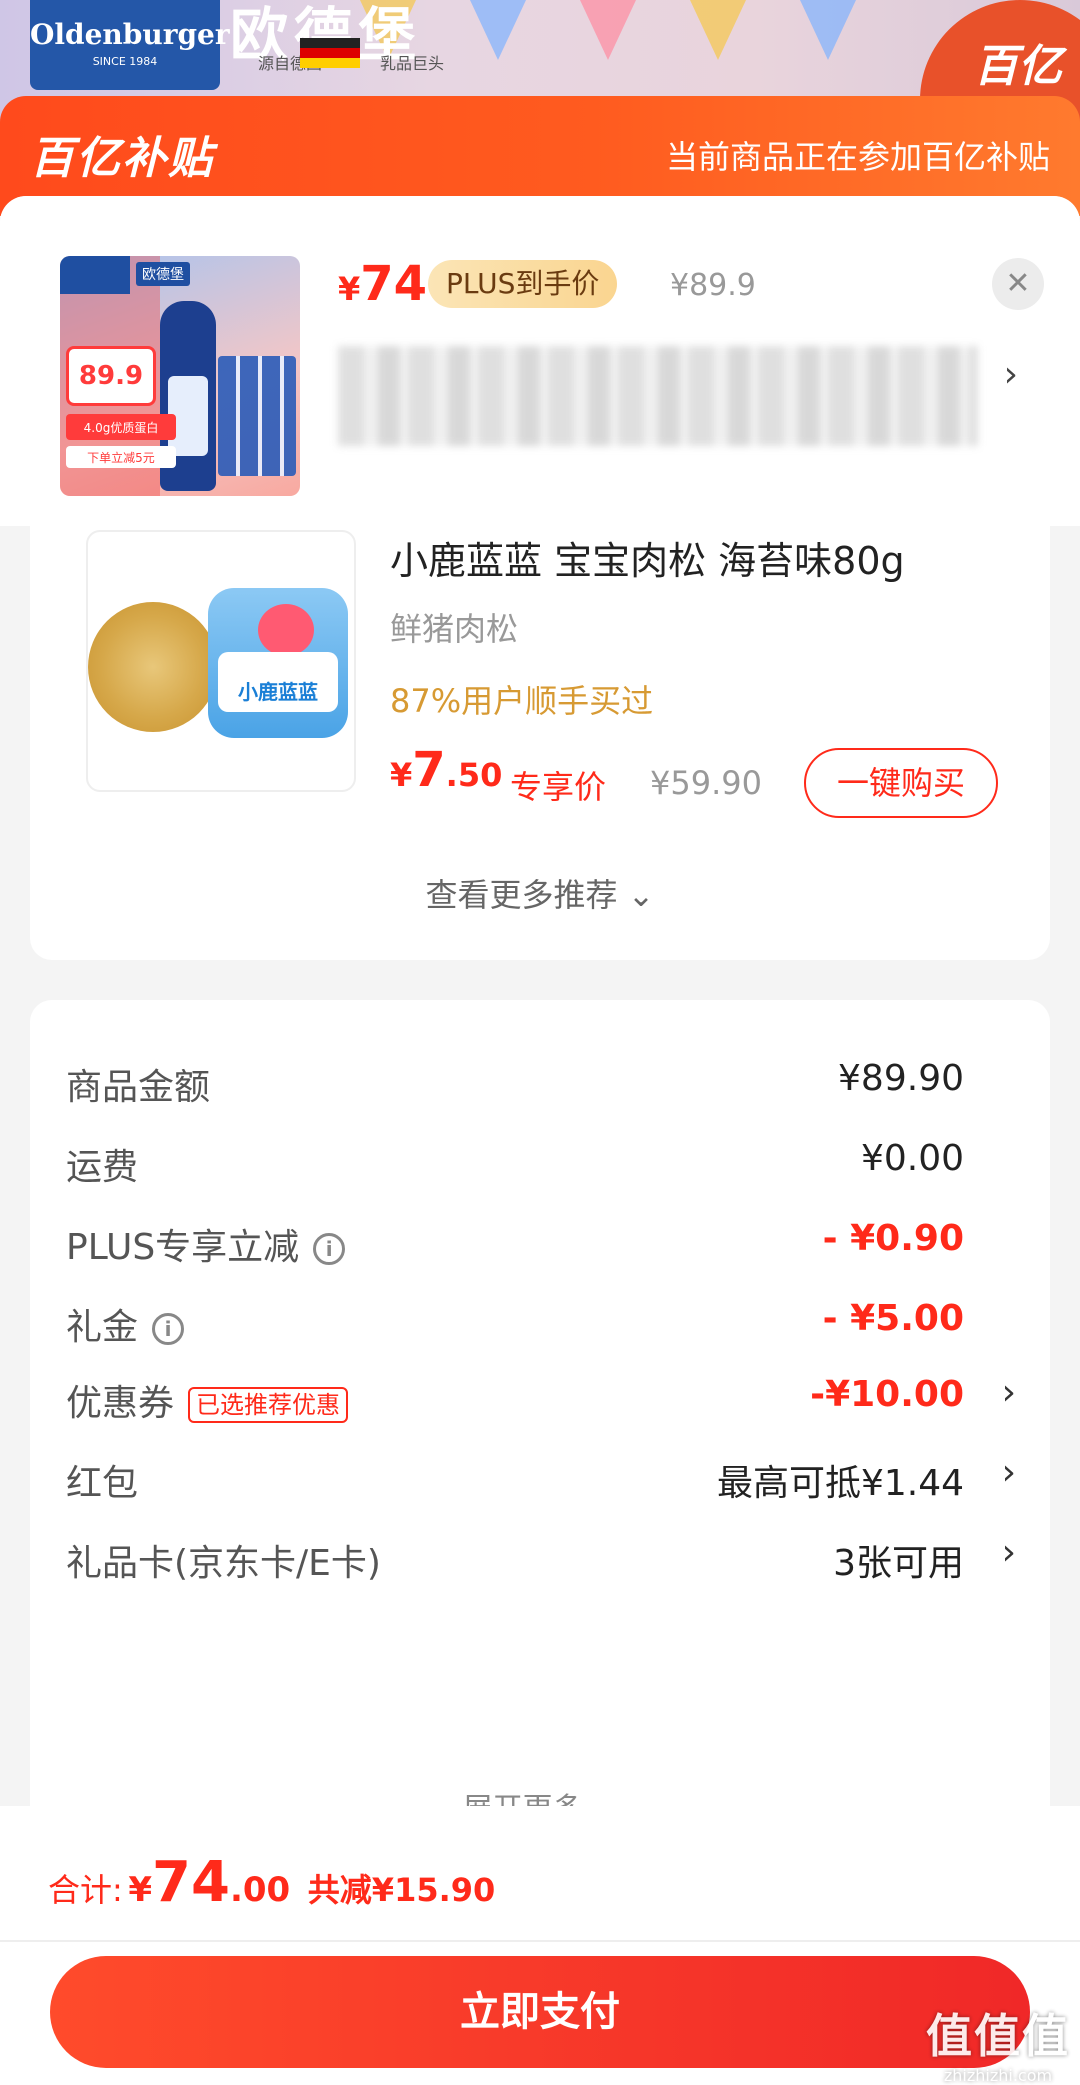  I want to click on recommendation-title: 小鹿蓝蓝 宝宝肉松 海苔味80g, so click(647, 557).